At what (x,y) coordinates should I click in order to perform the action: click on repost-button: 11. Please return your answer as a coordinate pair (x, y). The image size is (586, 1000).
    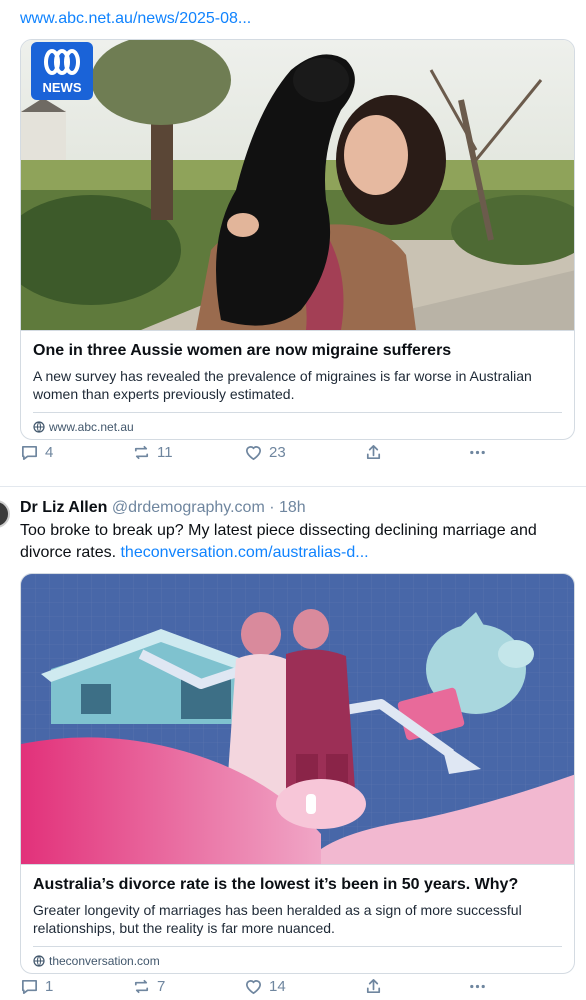
    Looking at the image, I should click on (152, 452).